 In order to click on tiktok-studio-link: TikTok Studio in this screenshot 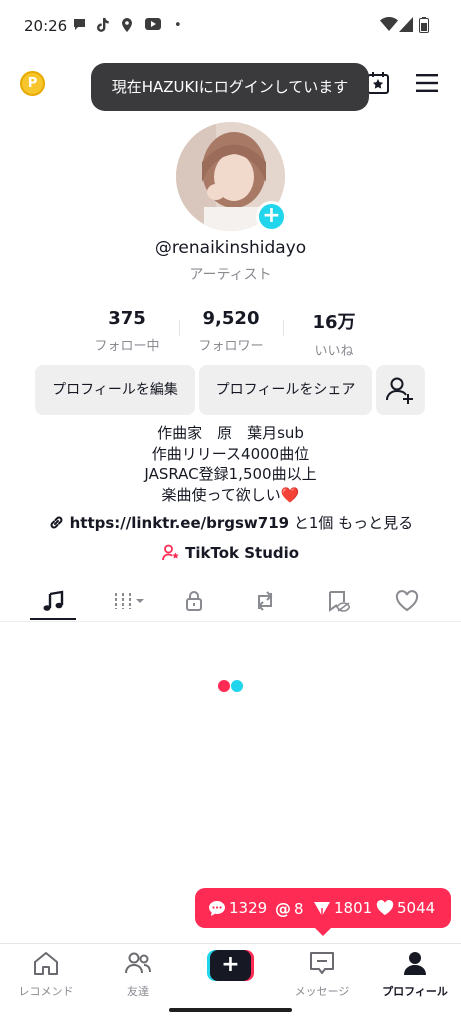, I will do `click(230, 553)`.